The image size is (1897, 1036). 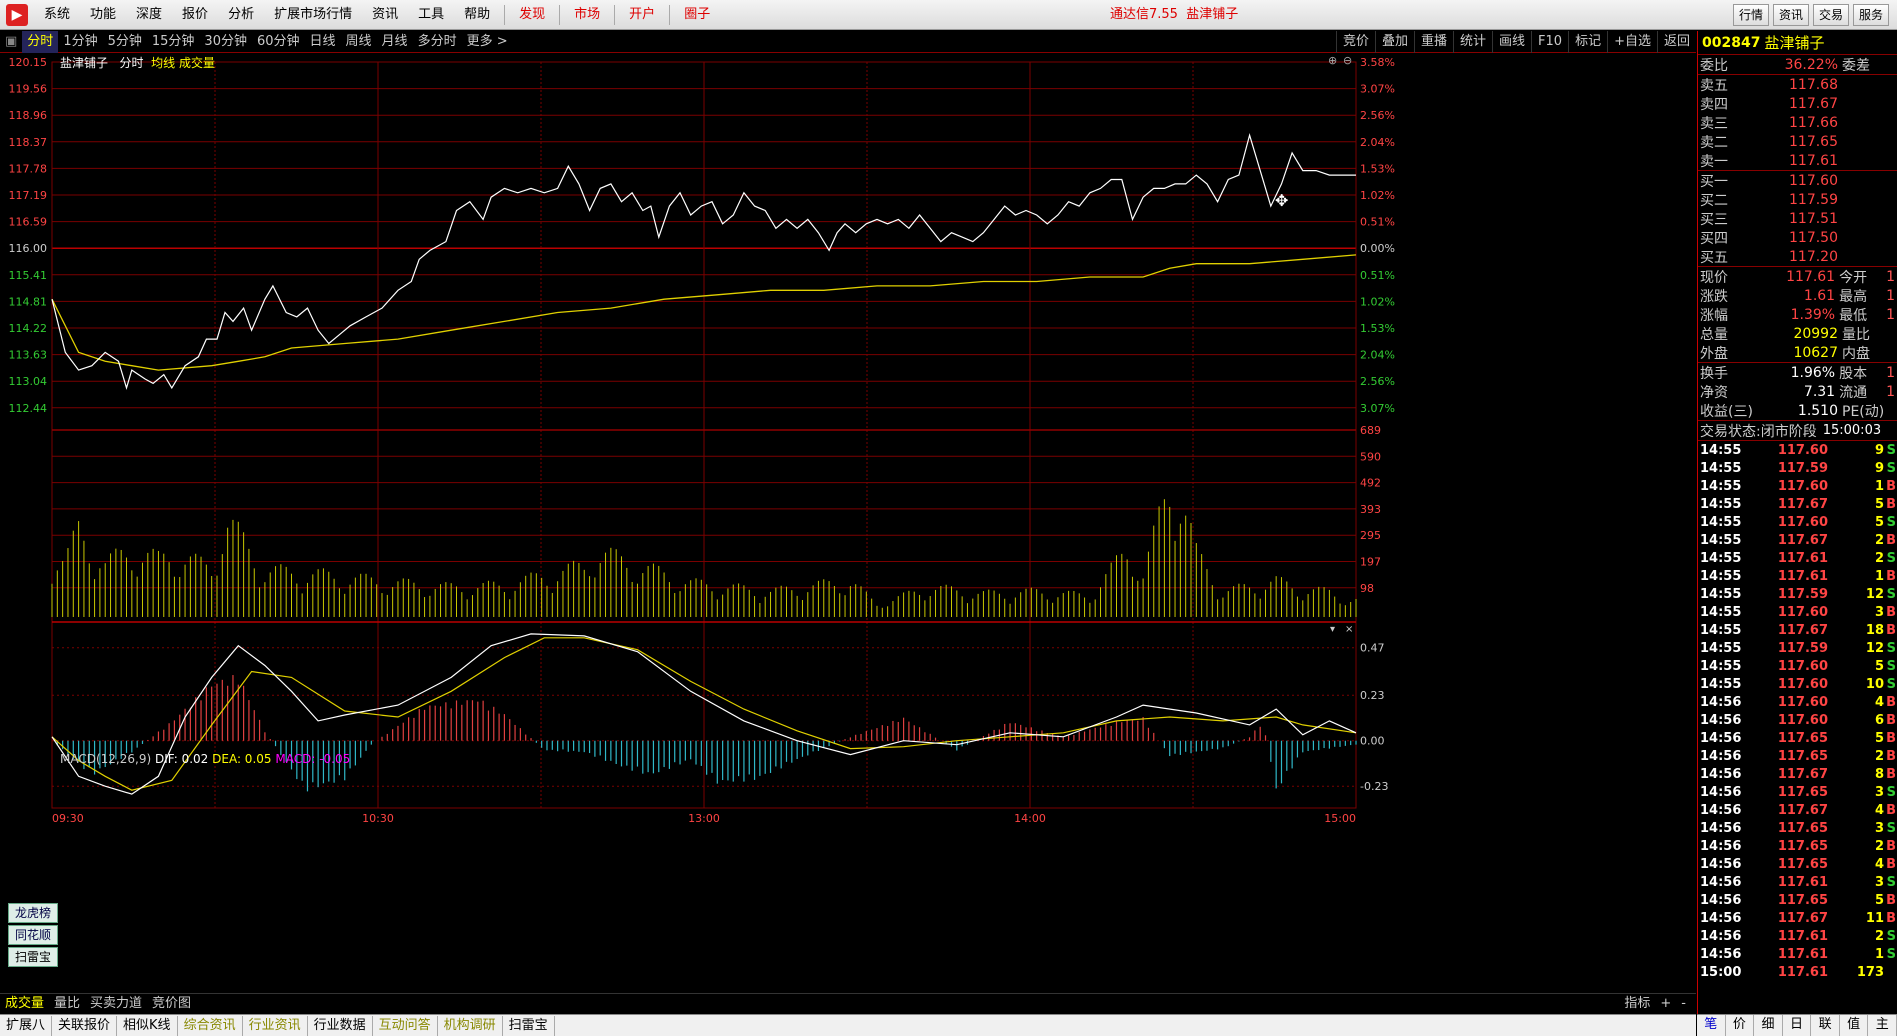 I want to click on ask-row: 卖二 117.65, so click(x=1797, y=141).